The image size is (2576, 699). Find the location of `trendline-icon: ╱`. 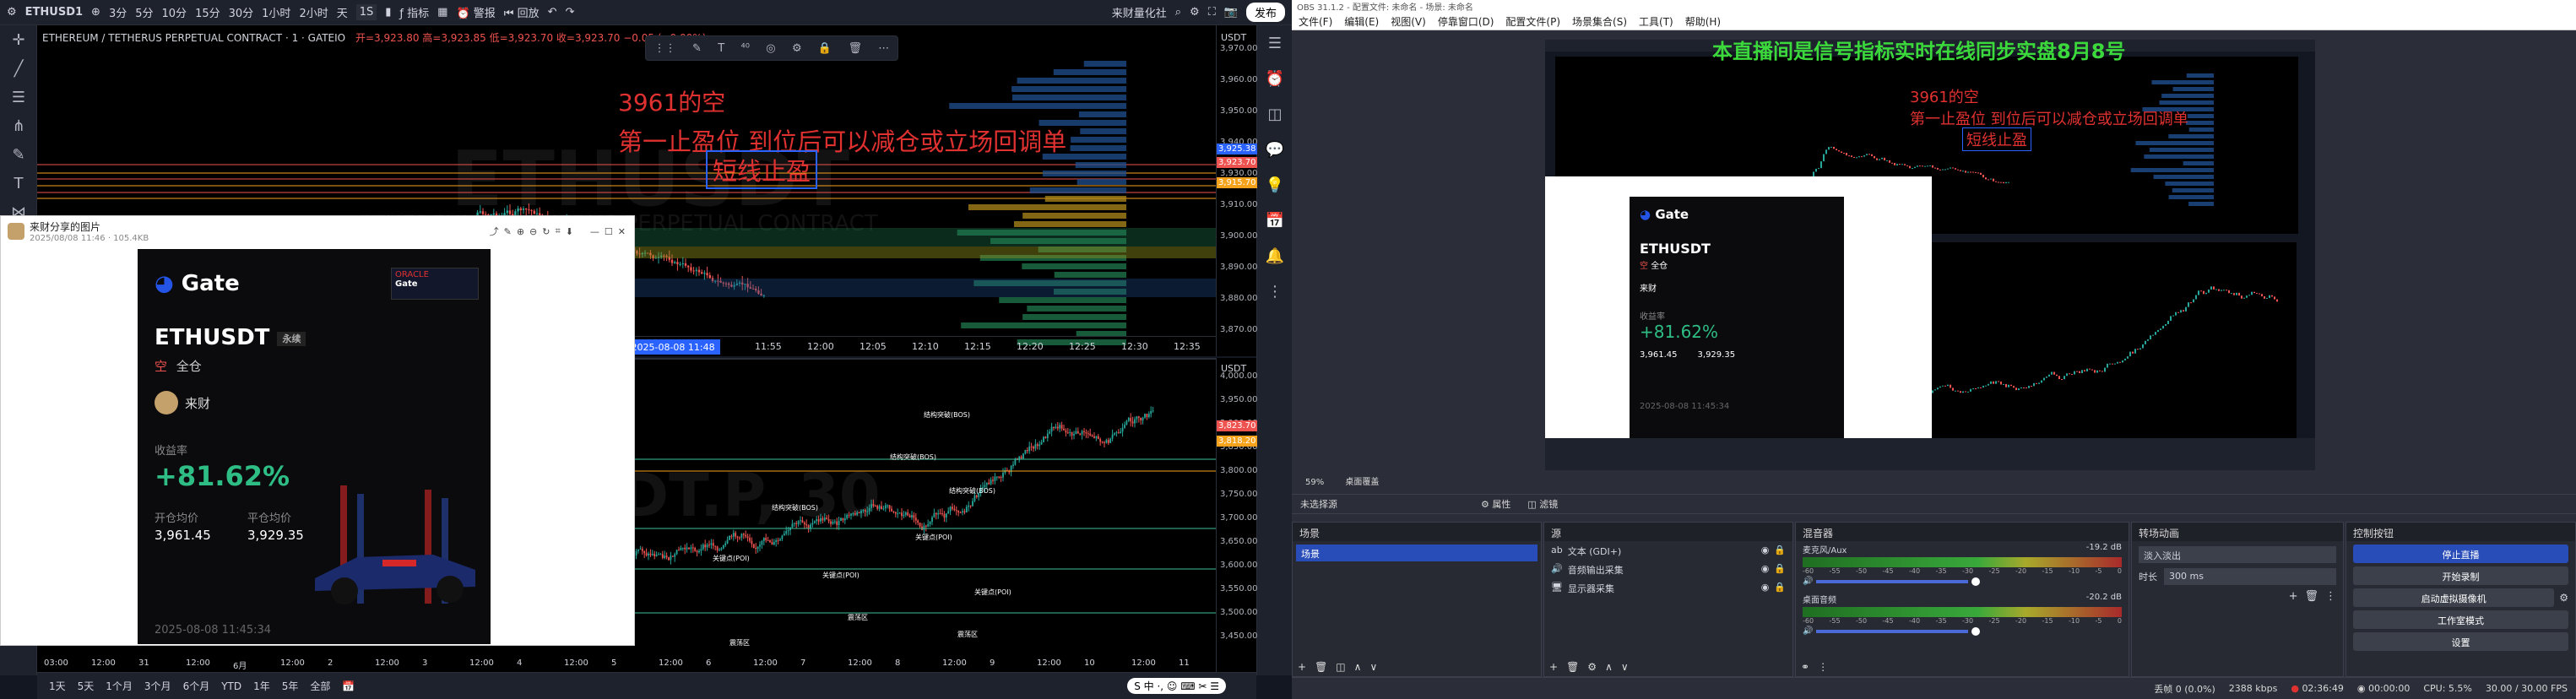

trendline-icon: ╱ is located at coordinates (19, 68).